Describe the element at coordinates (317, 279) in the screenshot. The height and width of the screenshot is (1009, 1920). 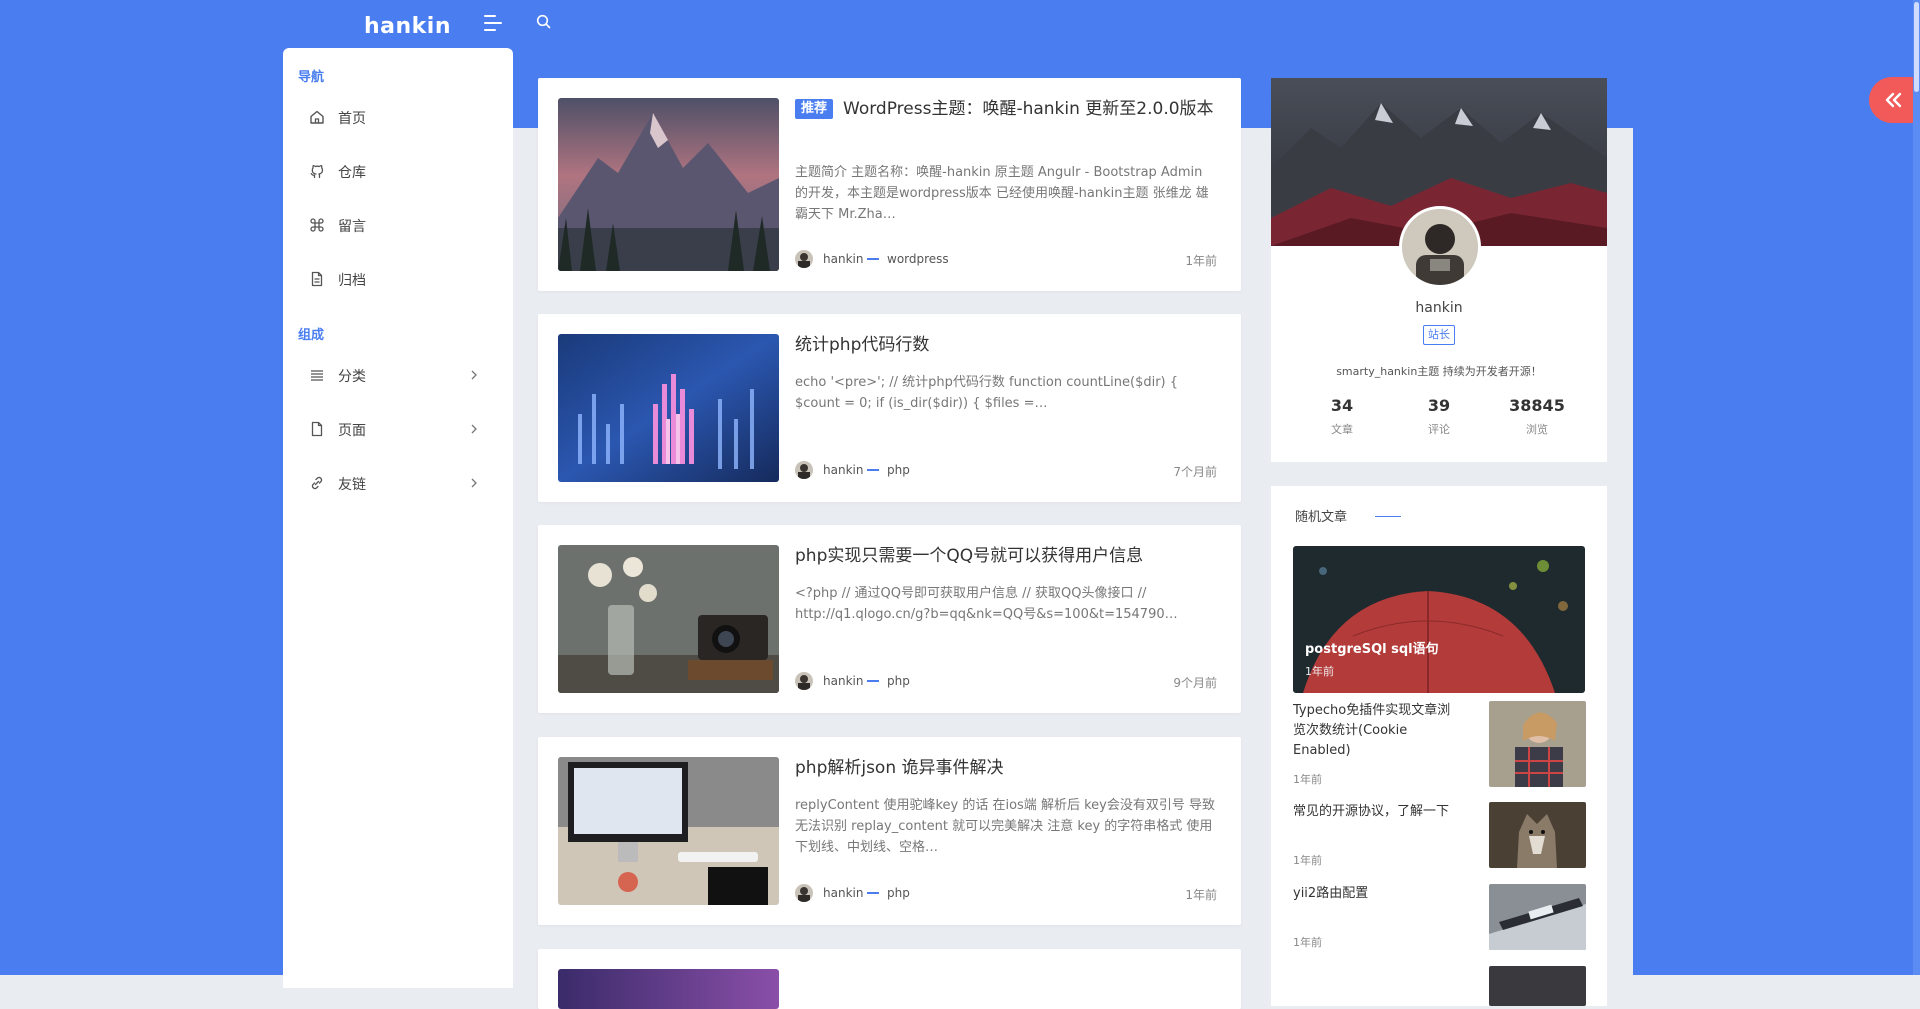
I see `file-icon` at that location.